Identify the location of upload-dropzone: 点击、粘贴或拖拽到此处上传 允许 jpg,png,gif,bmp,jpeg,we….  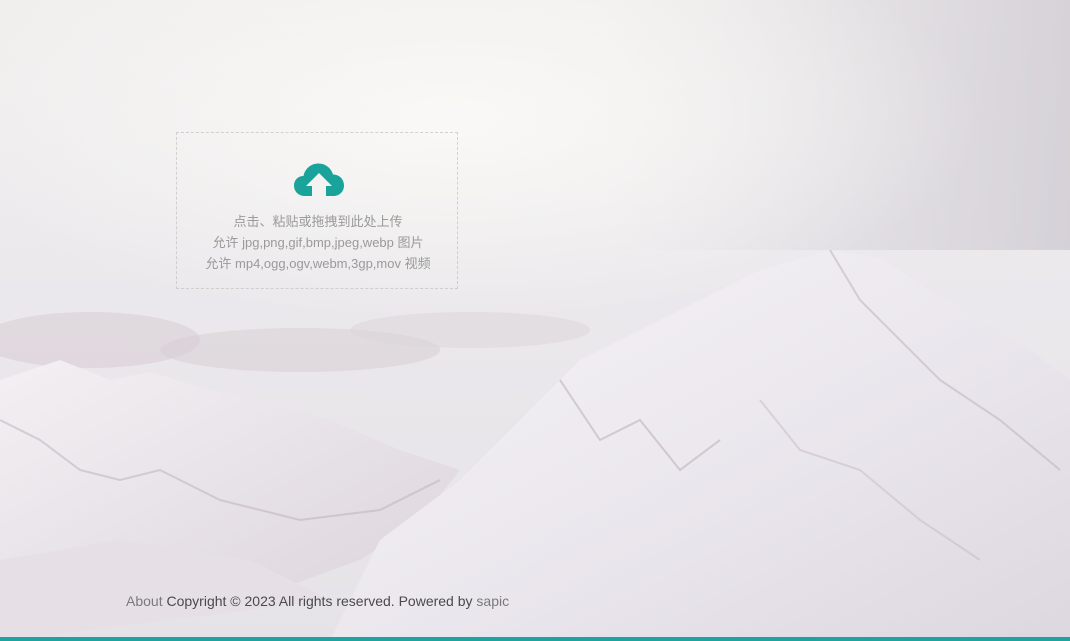
(317, 210).